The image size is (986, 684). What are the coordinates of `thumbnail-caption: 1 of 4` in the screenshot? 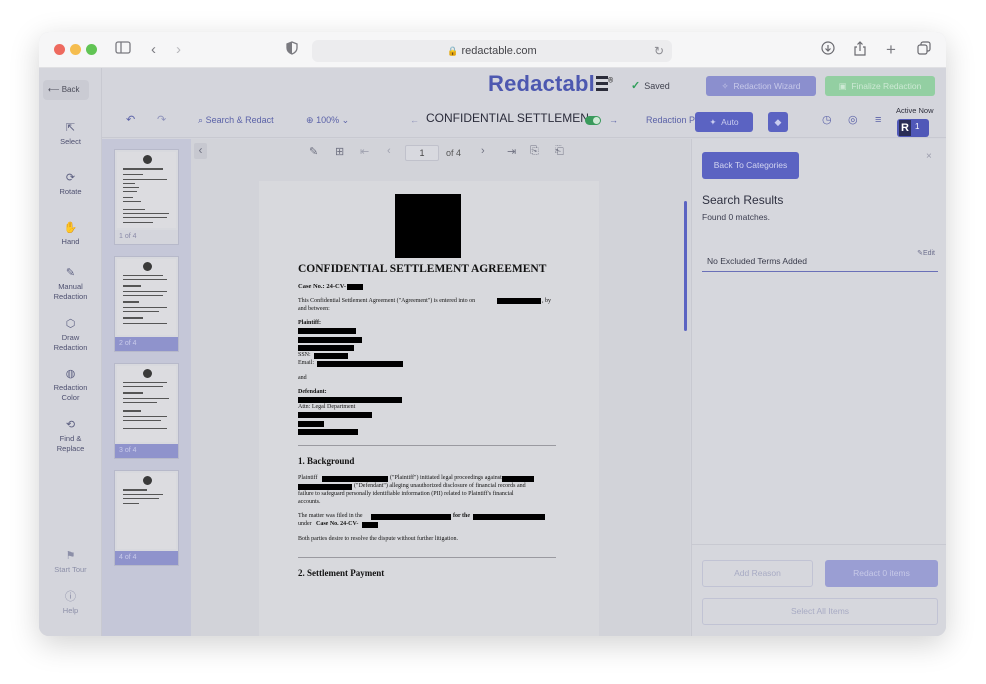 It's located at (146, 237).